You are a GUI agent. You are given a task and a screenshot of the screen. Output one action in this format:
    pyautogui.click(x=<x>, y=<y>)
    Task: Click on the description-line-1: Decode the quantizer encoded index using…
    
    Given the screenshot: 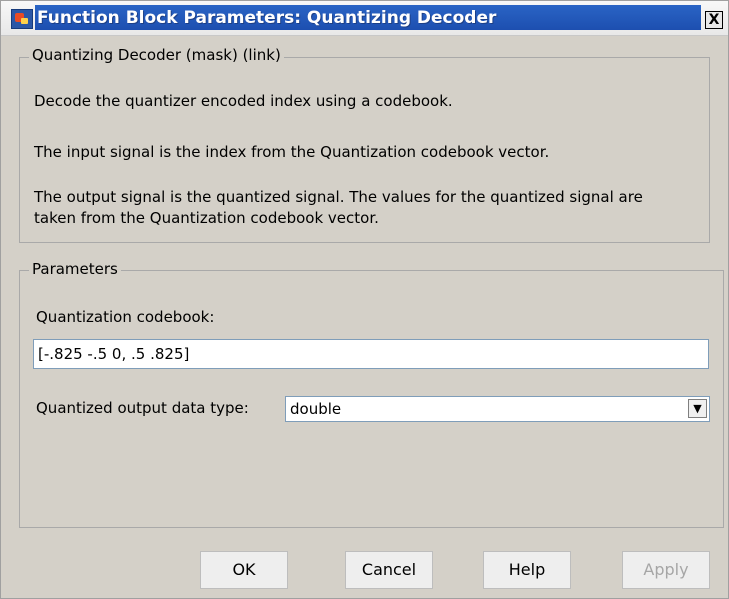 What is the action you would take?
    pyautogui.click(x=243, y=101)
    